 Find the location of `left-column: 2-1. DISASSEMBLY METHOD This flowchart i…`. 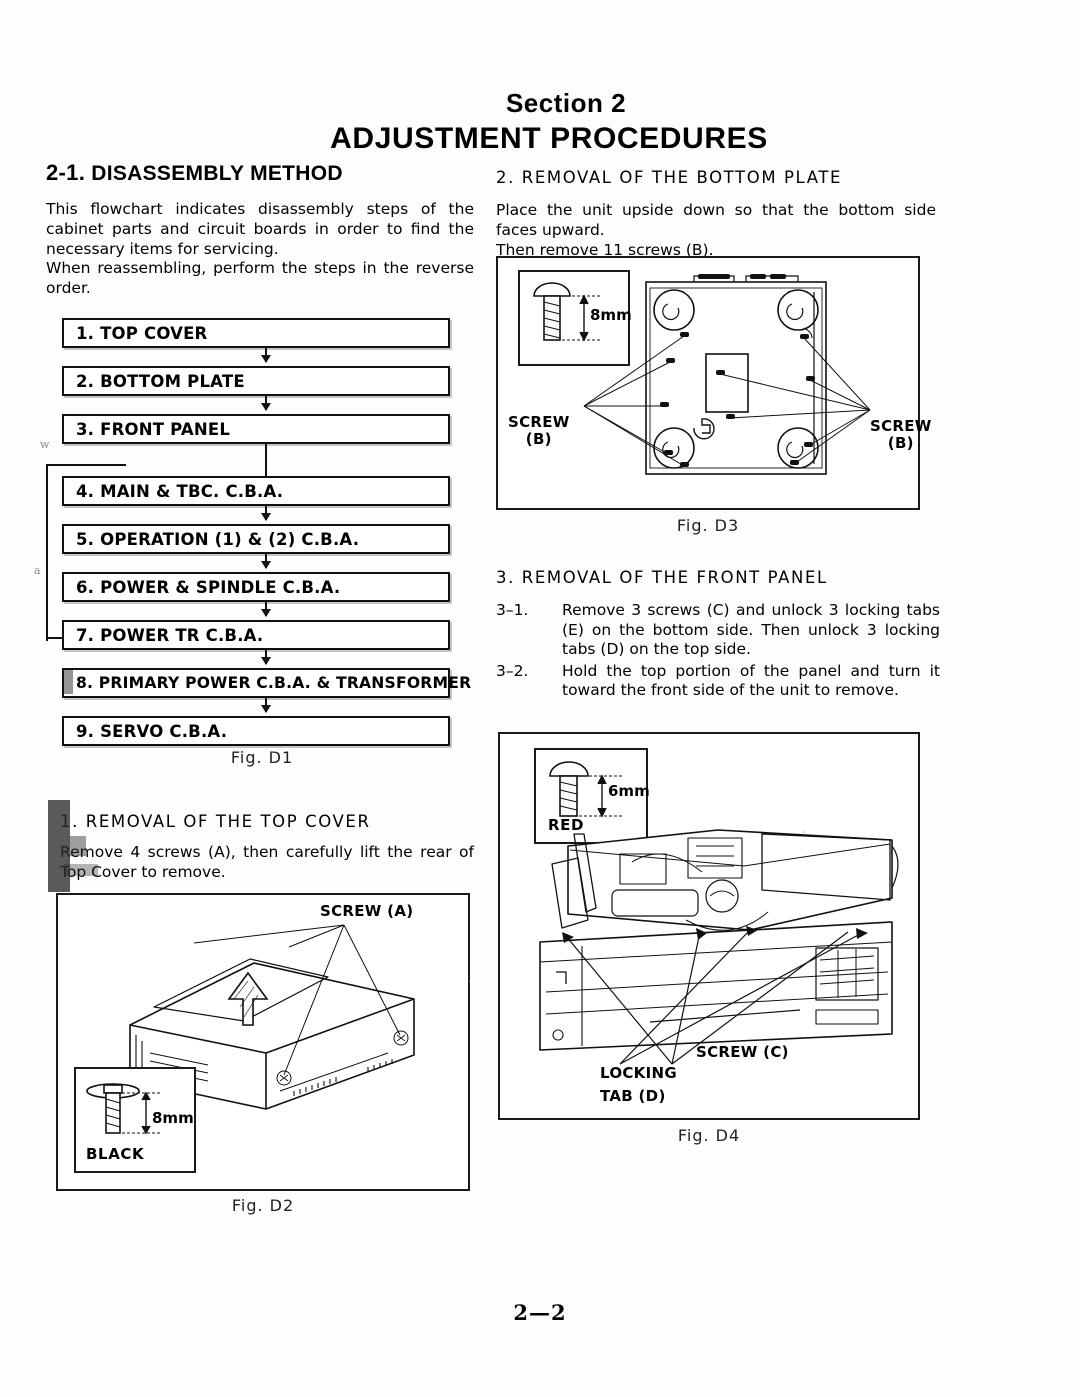

left-column: 2-1. DISASSEMBLY METHOD This flowchart i… is located at coordinates (260, 229).